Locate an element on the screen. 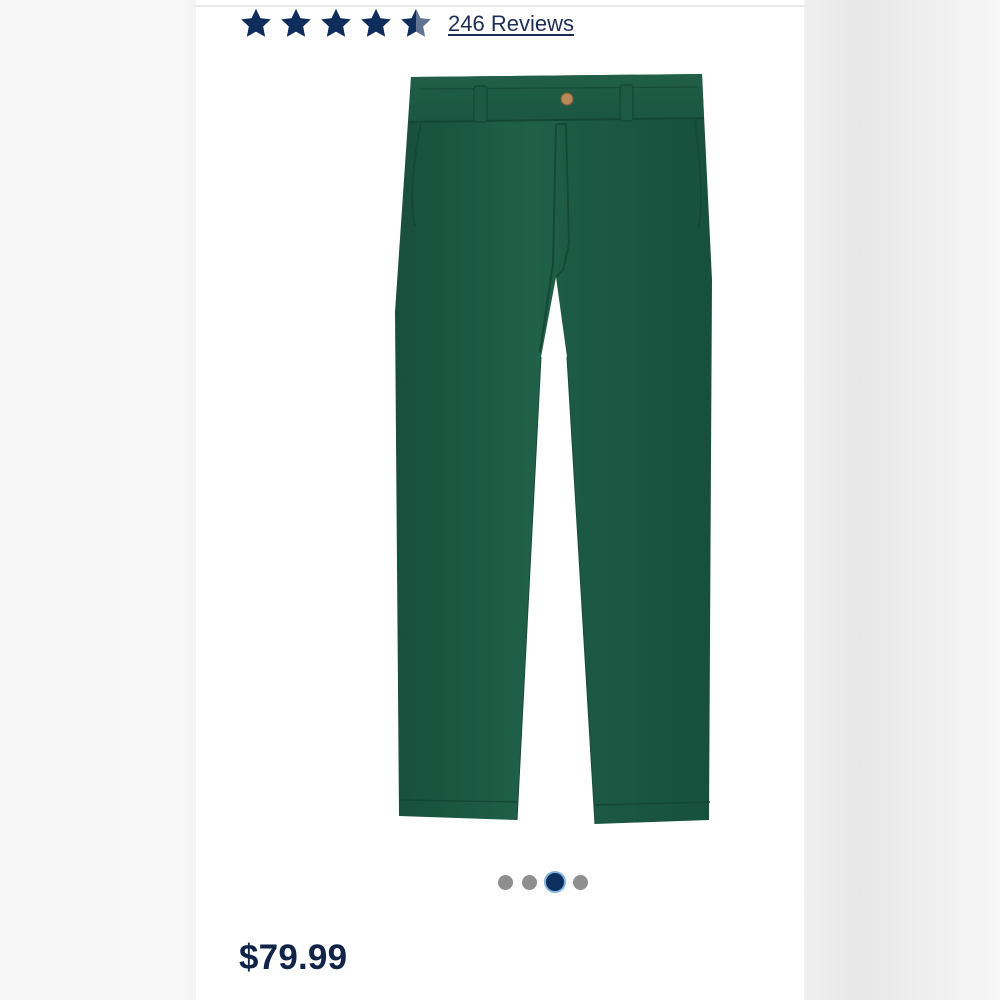 This screenshot has width=1000, height=1000. carousel-pagination is located at coordinates (543, 882).